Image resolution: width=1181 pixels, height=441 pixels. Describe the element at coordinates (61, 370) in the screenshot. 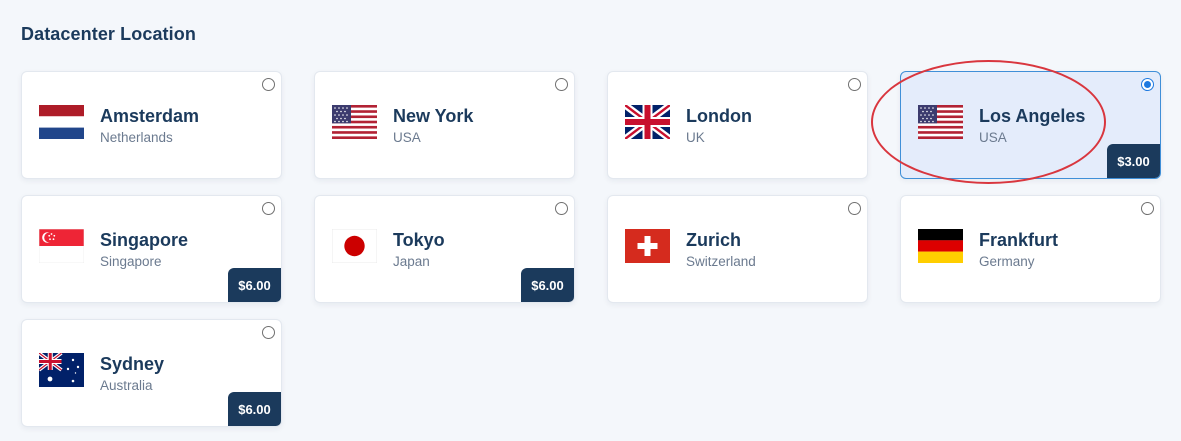

I see `australia-flag-icon` at that location.